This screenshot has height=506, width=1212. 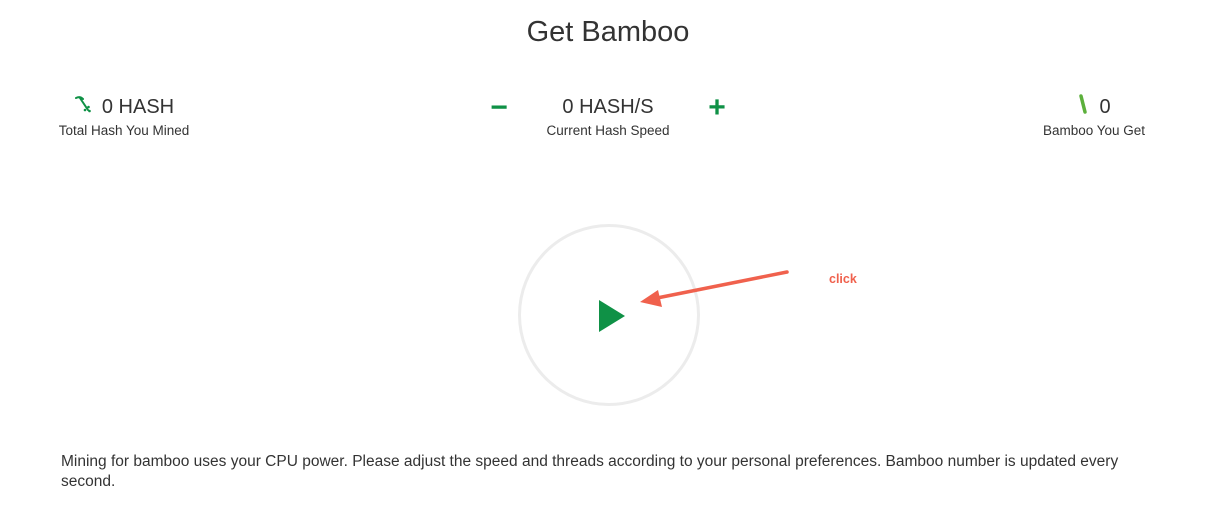 I want to click on bamboo-row: 0, so click(x=1094, y=107).